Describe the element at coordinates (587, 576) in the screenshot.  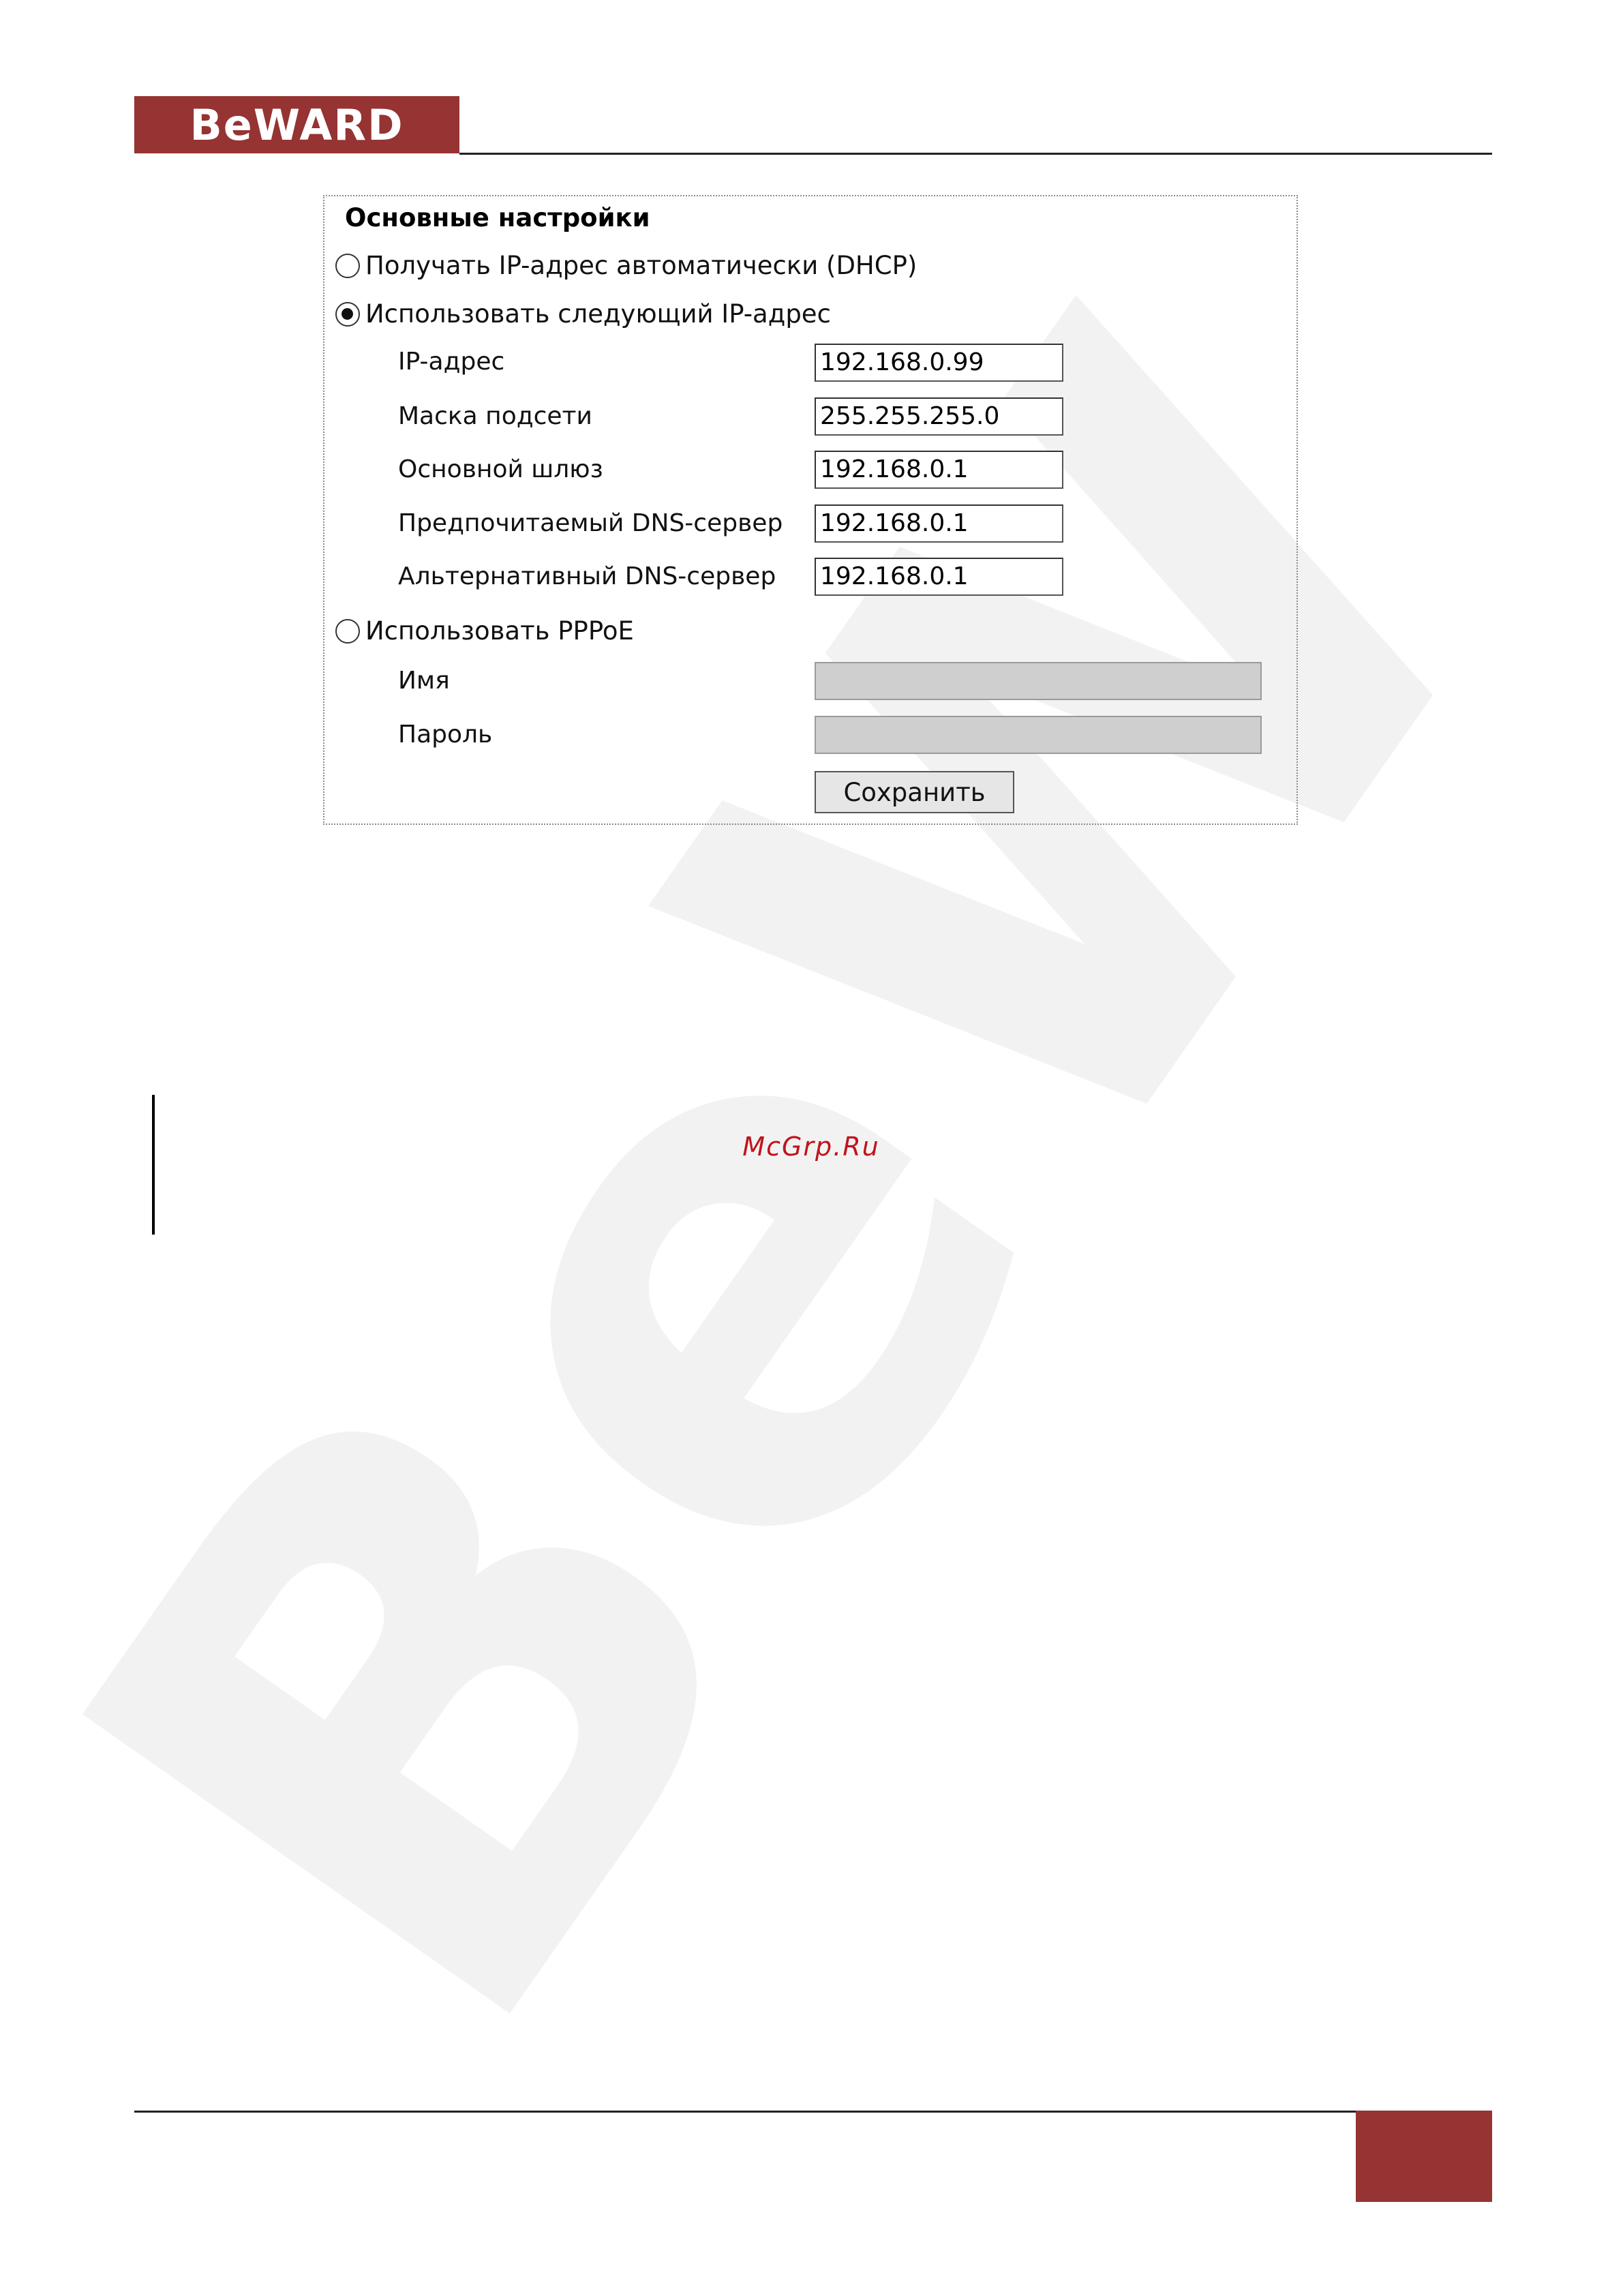
I see `alternate-dns-label: Альтернативный DNS-сервер` at that location.